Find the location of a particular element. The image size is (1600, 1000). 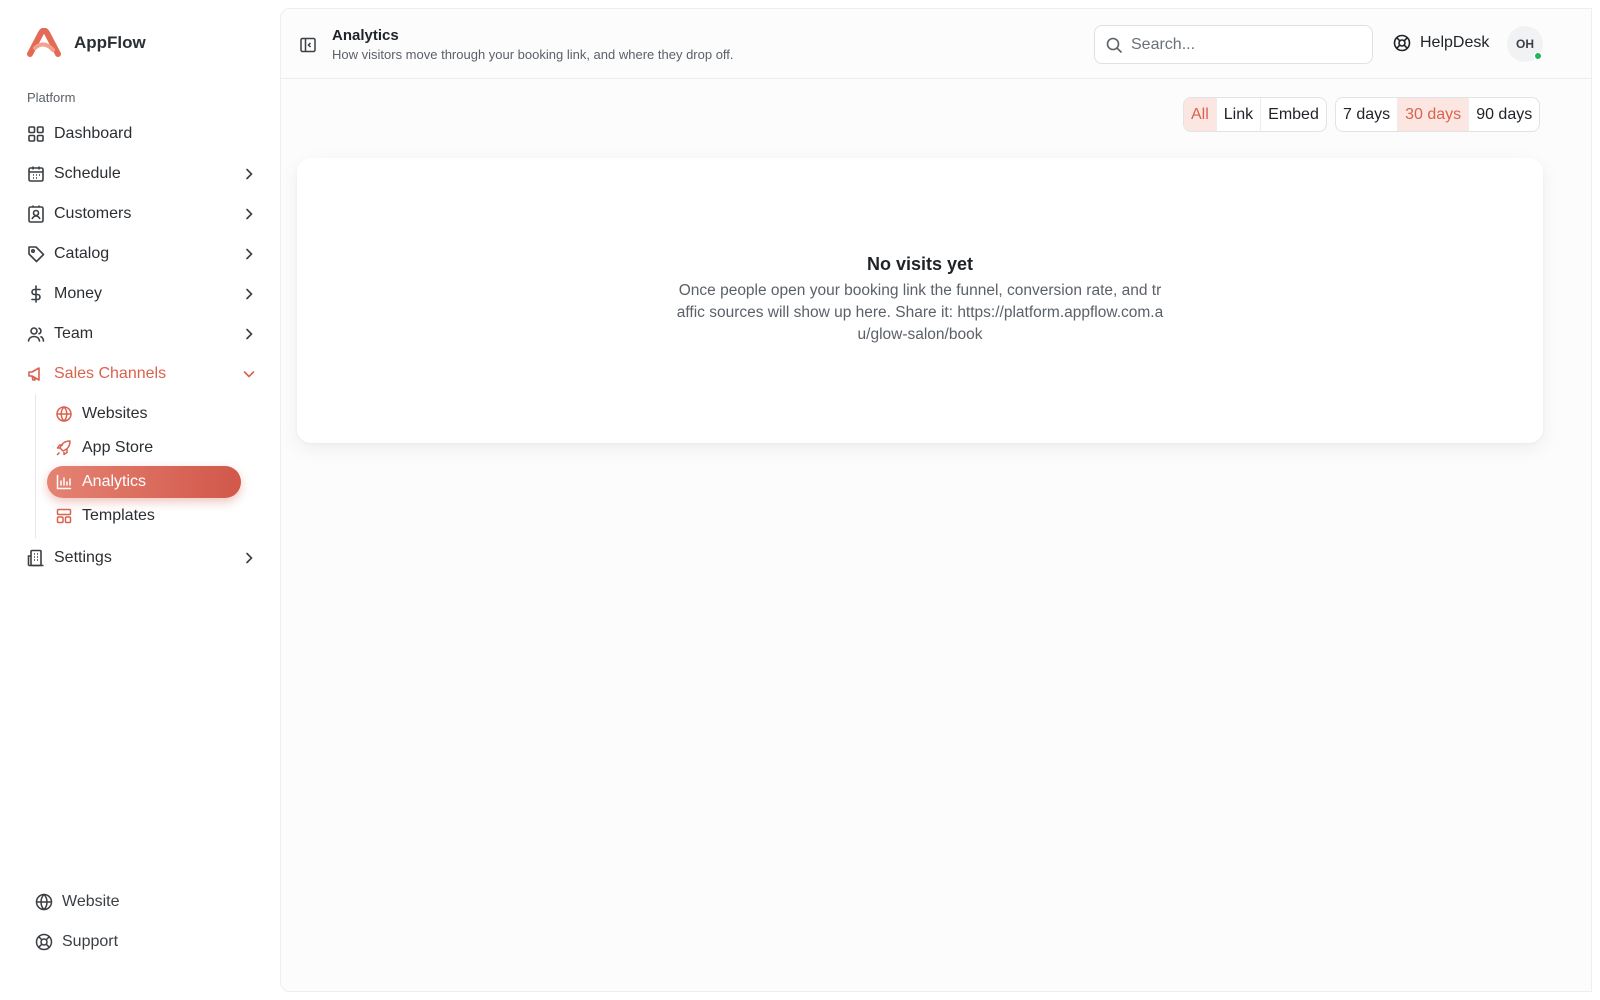

empty-state-title: No visits yet is located at coordinates (920, 264).